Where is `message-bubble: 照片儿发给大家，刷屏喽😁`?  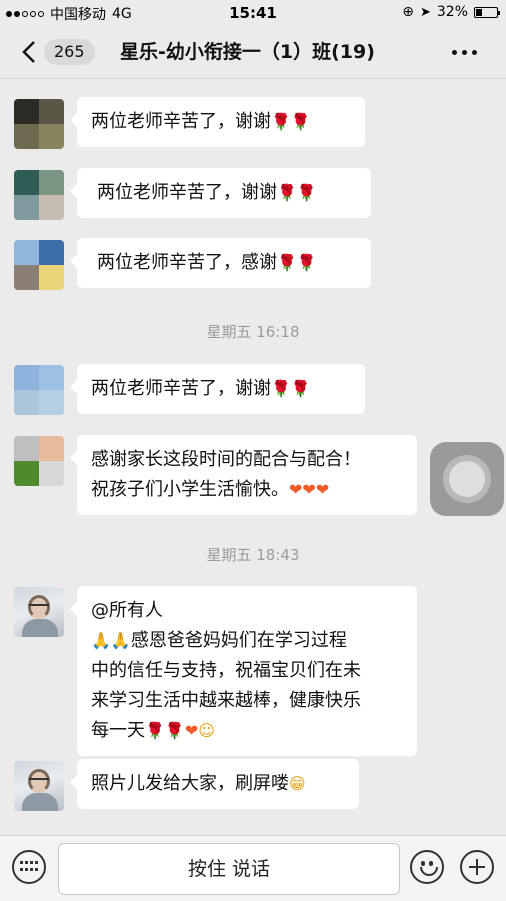 message-bubble: 照片儿发给大家，刷屏喽😁 is located at coordinates (214, 784).